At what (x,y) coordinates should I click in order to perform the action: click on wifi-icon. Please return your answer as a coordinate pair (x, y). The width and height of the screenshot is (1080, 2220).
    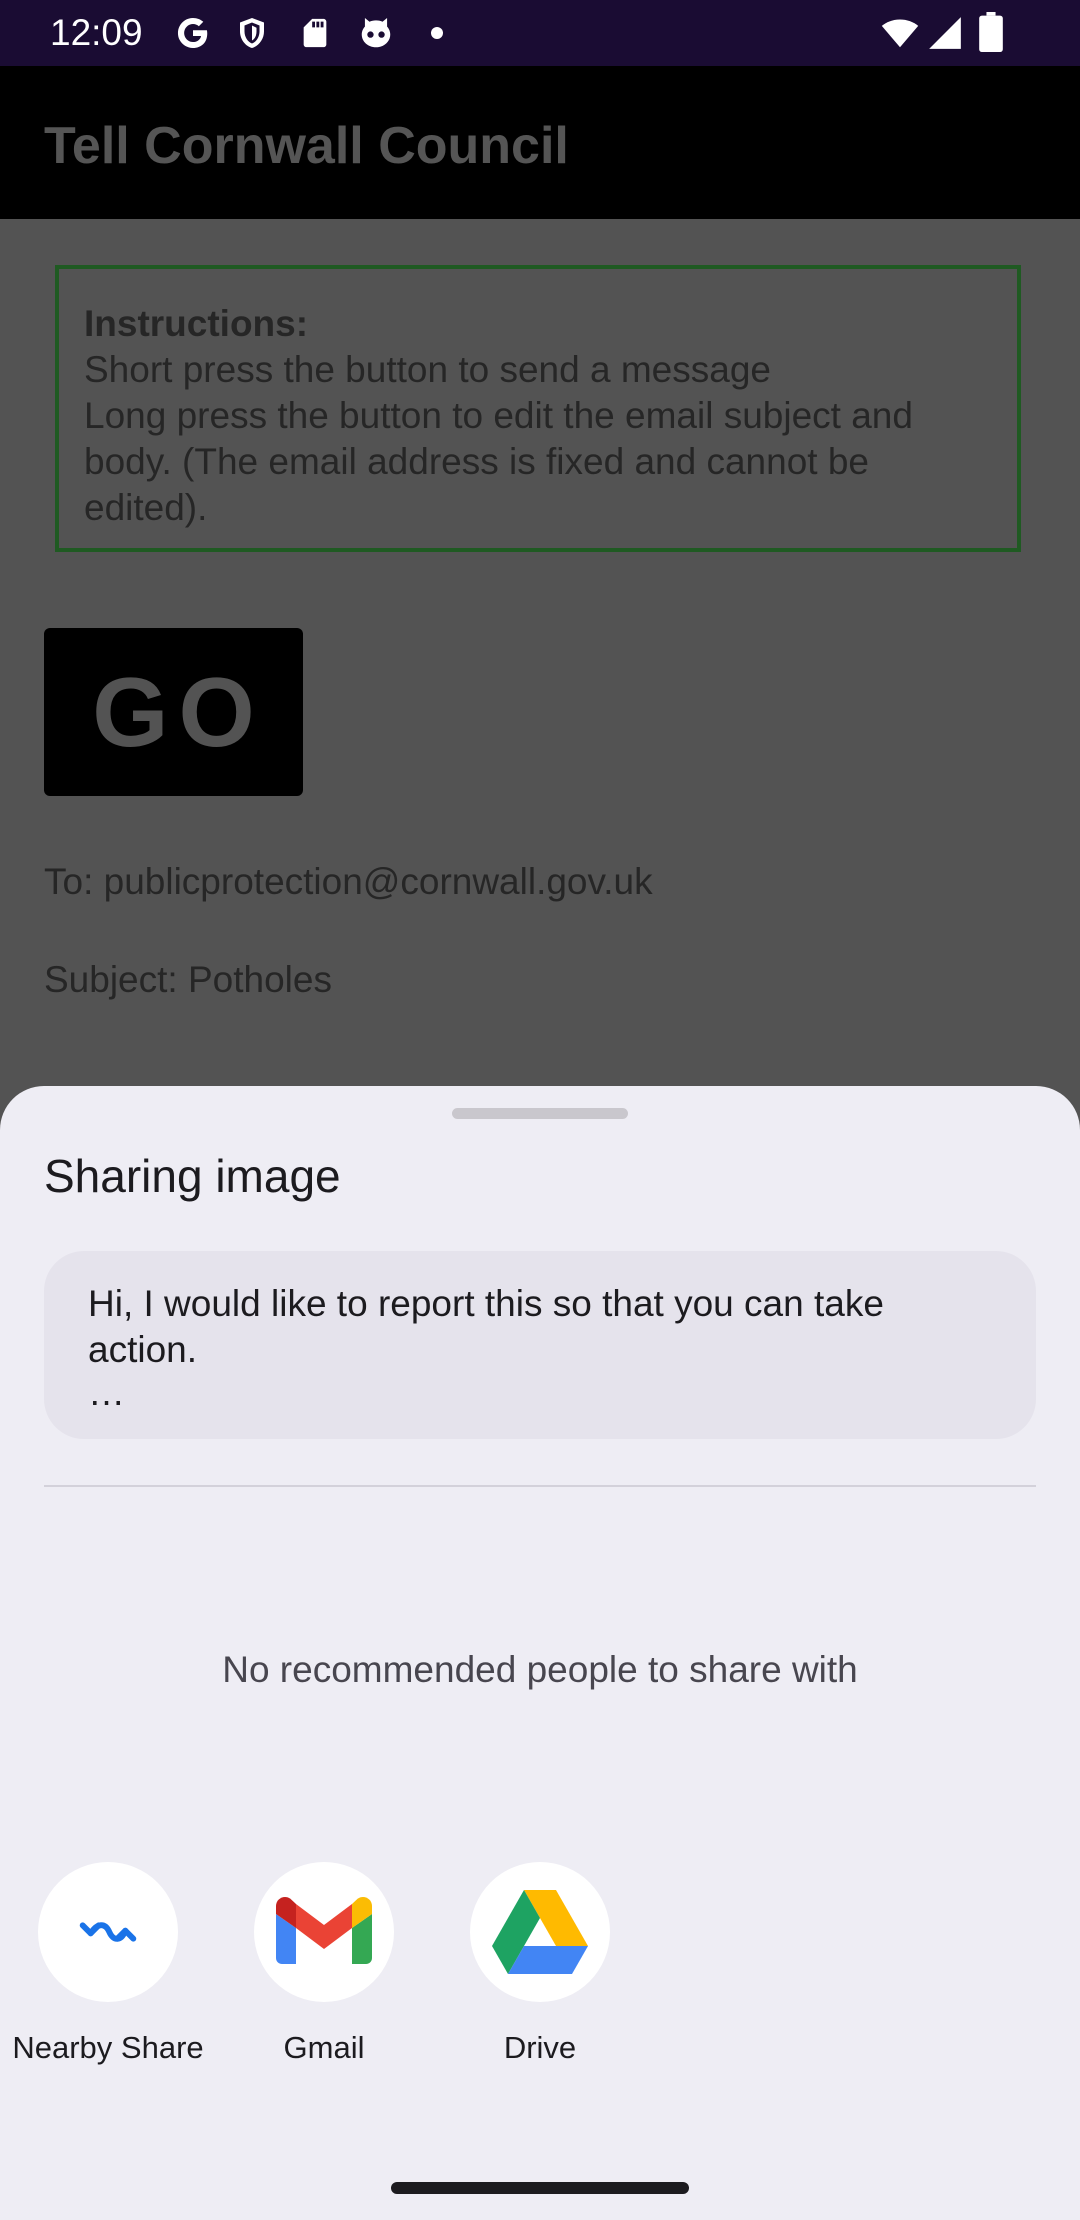
    Looking at the image, I should click on (900, 35).